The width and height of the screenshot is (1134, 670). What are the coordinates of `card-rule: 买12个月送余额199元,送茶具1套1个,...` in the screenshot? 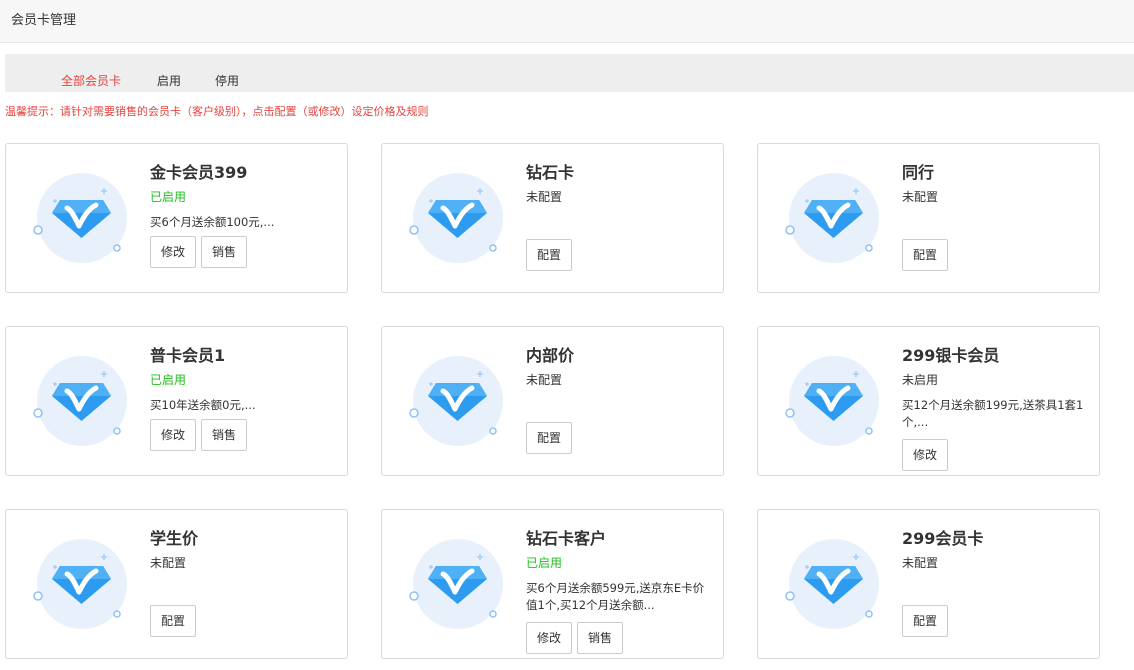 It's located at (993, 413).